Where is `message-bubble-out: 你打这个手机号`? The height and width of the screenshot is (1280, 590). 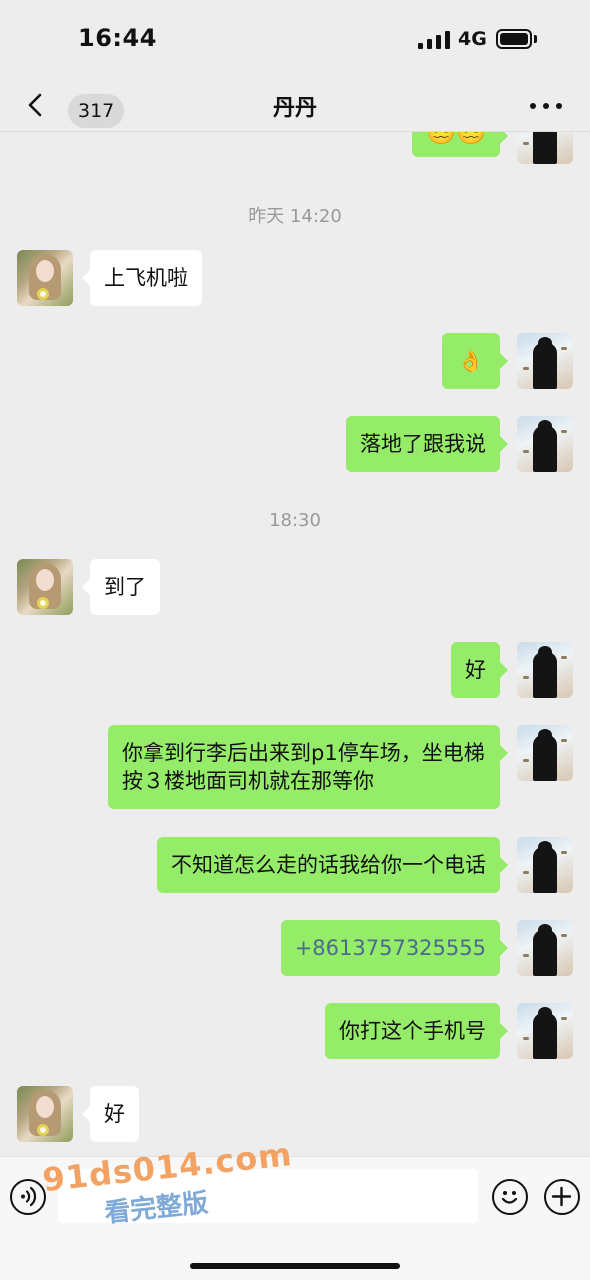 message-bubble-out: 你打这个手机号 is located at coordinates (416, 1031).